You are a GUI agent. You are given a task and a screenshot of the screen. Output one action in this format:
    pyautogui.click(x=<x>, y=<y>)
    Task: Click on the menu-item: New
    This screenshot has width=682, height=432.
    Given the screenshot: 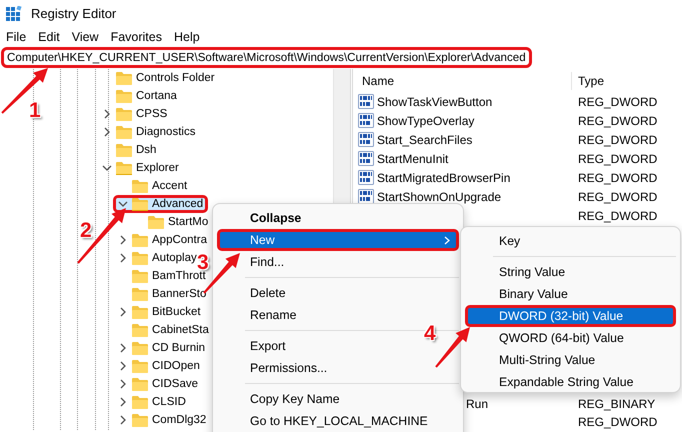 What is the action you would take?
    pyautogui.click(x=338, y=240)
    